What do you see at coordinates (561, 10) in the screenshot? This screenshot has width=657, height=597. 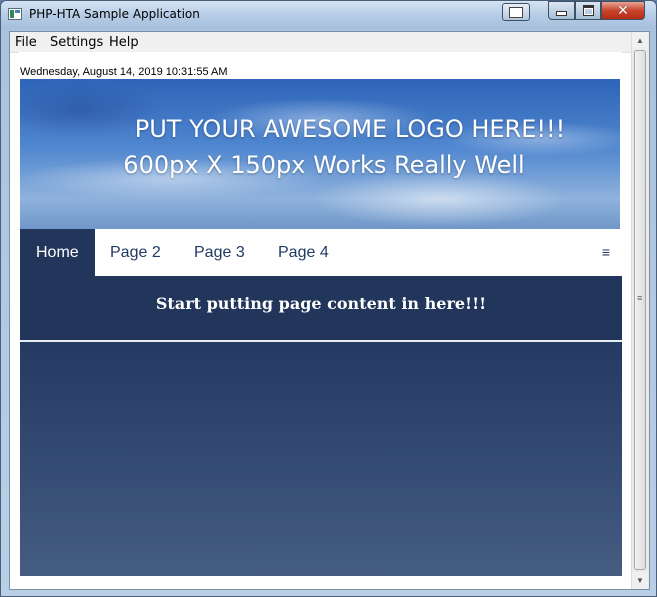 I see `minimize-button` at bounding box center [561, 10].